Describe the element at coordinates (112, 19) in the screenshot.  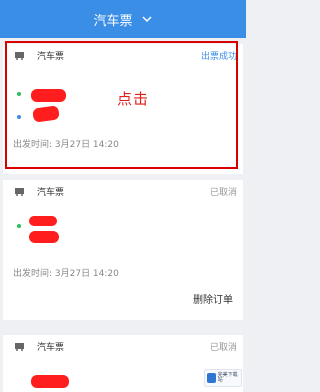
I see `header-title: 汽车票` at that location.